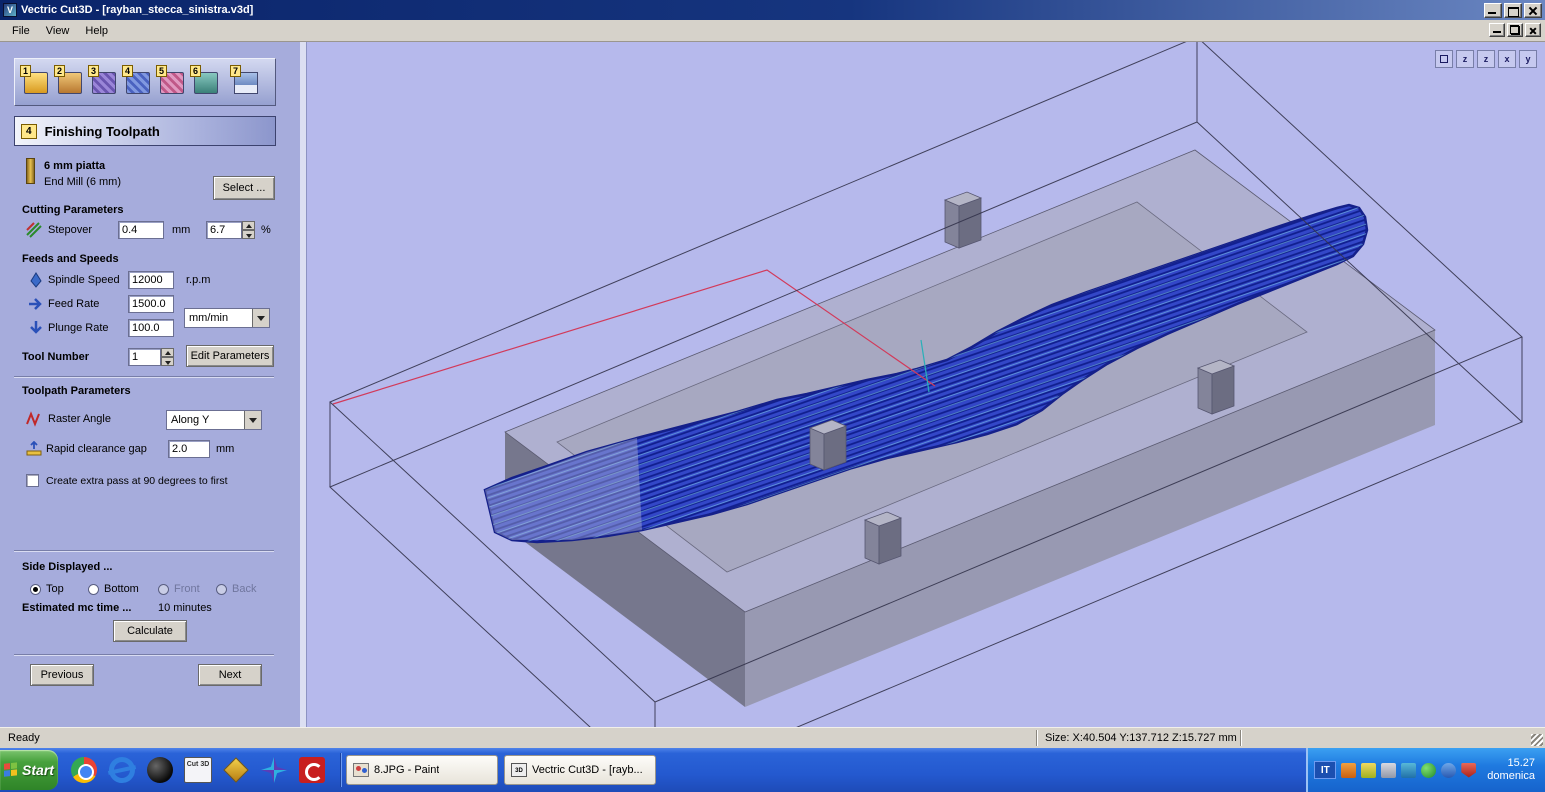  Describe the element at coordinates (230, 356) in the screenshot. I see `edit-parameters-button: Edit Parameters` at that location.